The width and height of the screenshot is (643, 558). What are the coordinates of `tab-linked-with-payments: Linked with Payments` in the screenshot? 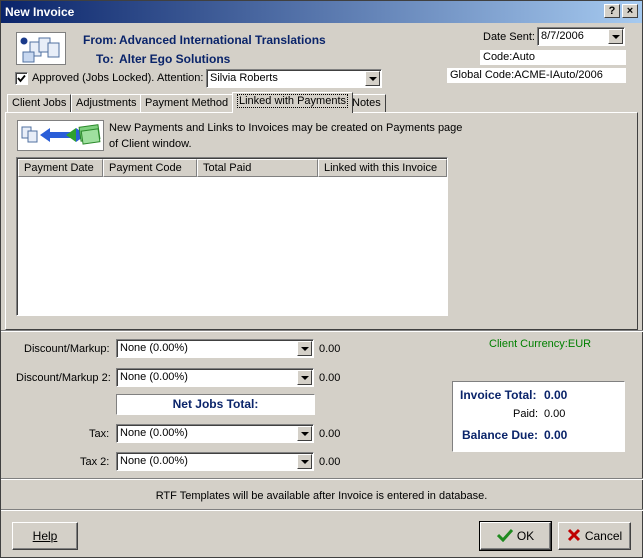 It's located at (292, 102).